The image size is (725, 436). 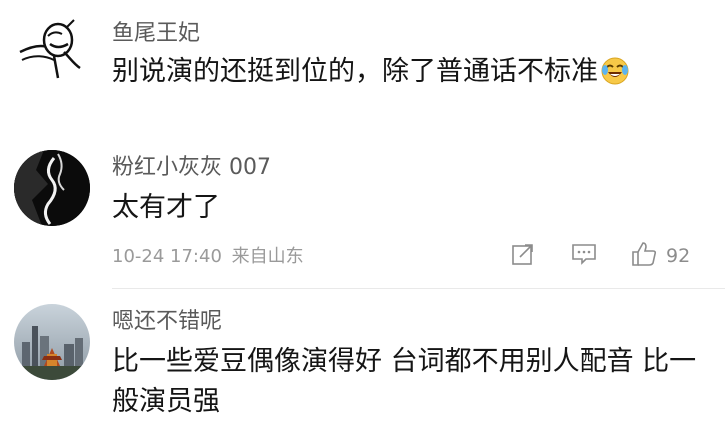 What do you see at coordinates (404, 361) in the screenshot?
I see `comment-text-line: 比一些爱豆偶像演得好 台词都不用别人配音 比一` at bounding box center [404, 361].